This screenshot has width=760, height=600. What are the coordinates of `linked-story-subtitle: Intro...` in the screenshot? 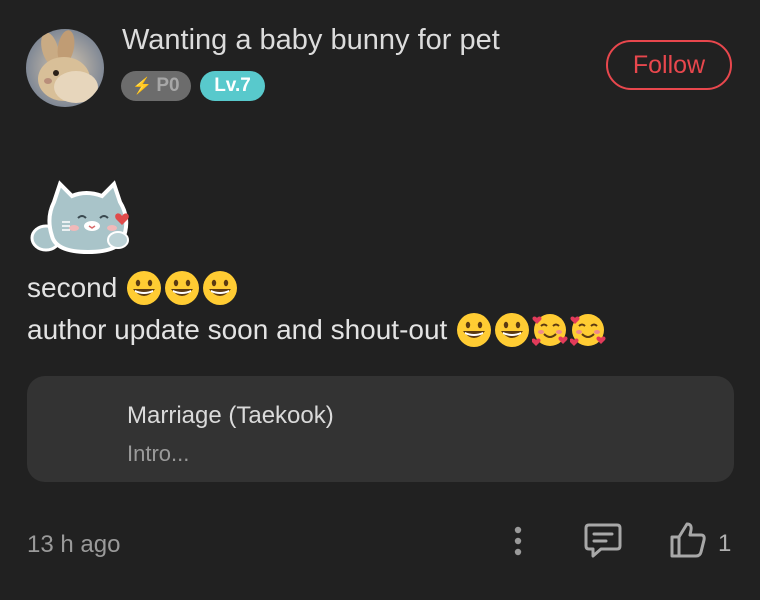 It's located at (158, 453).